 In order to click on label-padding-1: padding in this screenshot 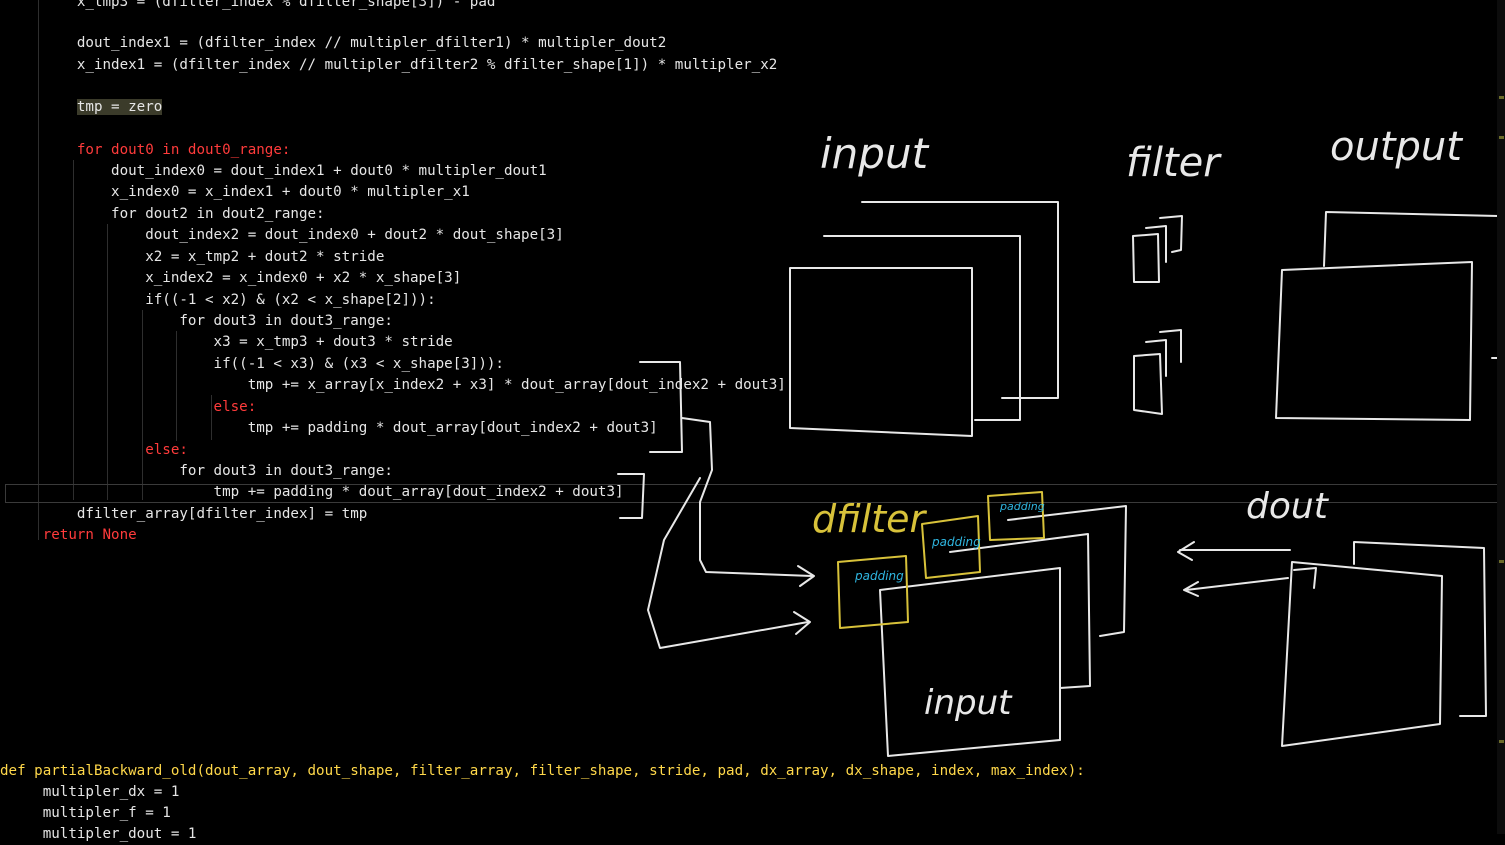, I will do `click(879, 576)`.